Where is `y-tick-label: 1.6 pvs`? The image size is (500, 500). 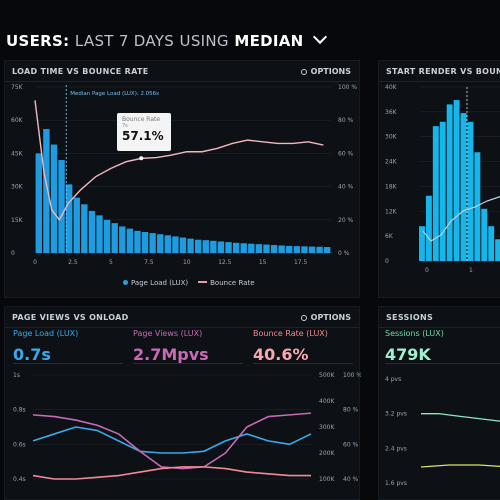 y-tick-label: 1.6 pvs is located at coordinates (396, 483).